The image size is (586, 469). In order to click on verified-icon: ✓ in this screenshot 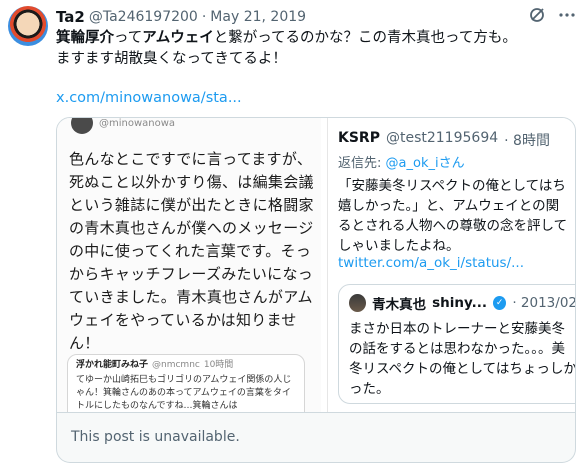, I will do `click(499, 303)`.